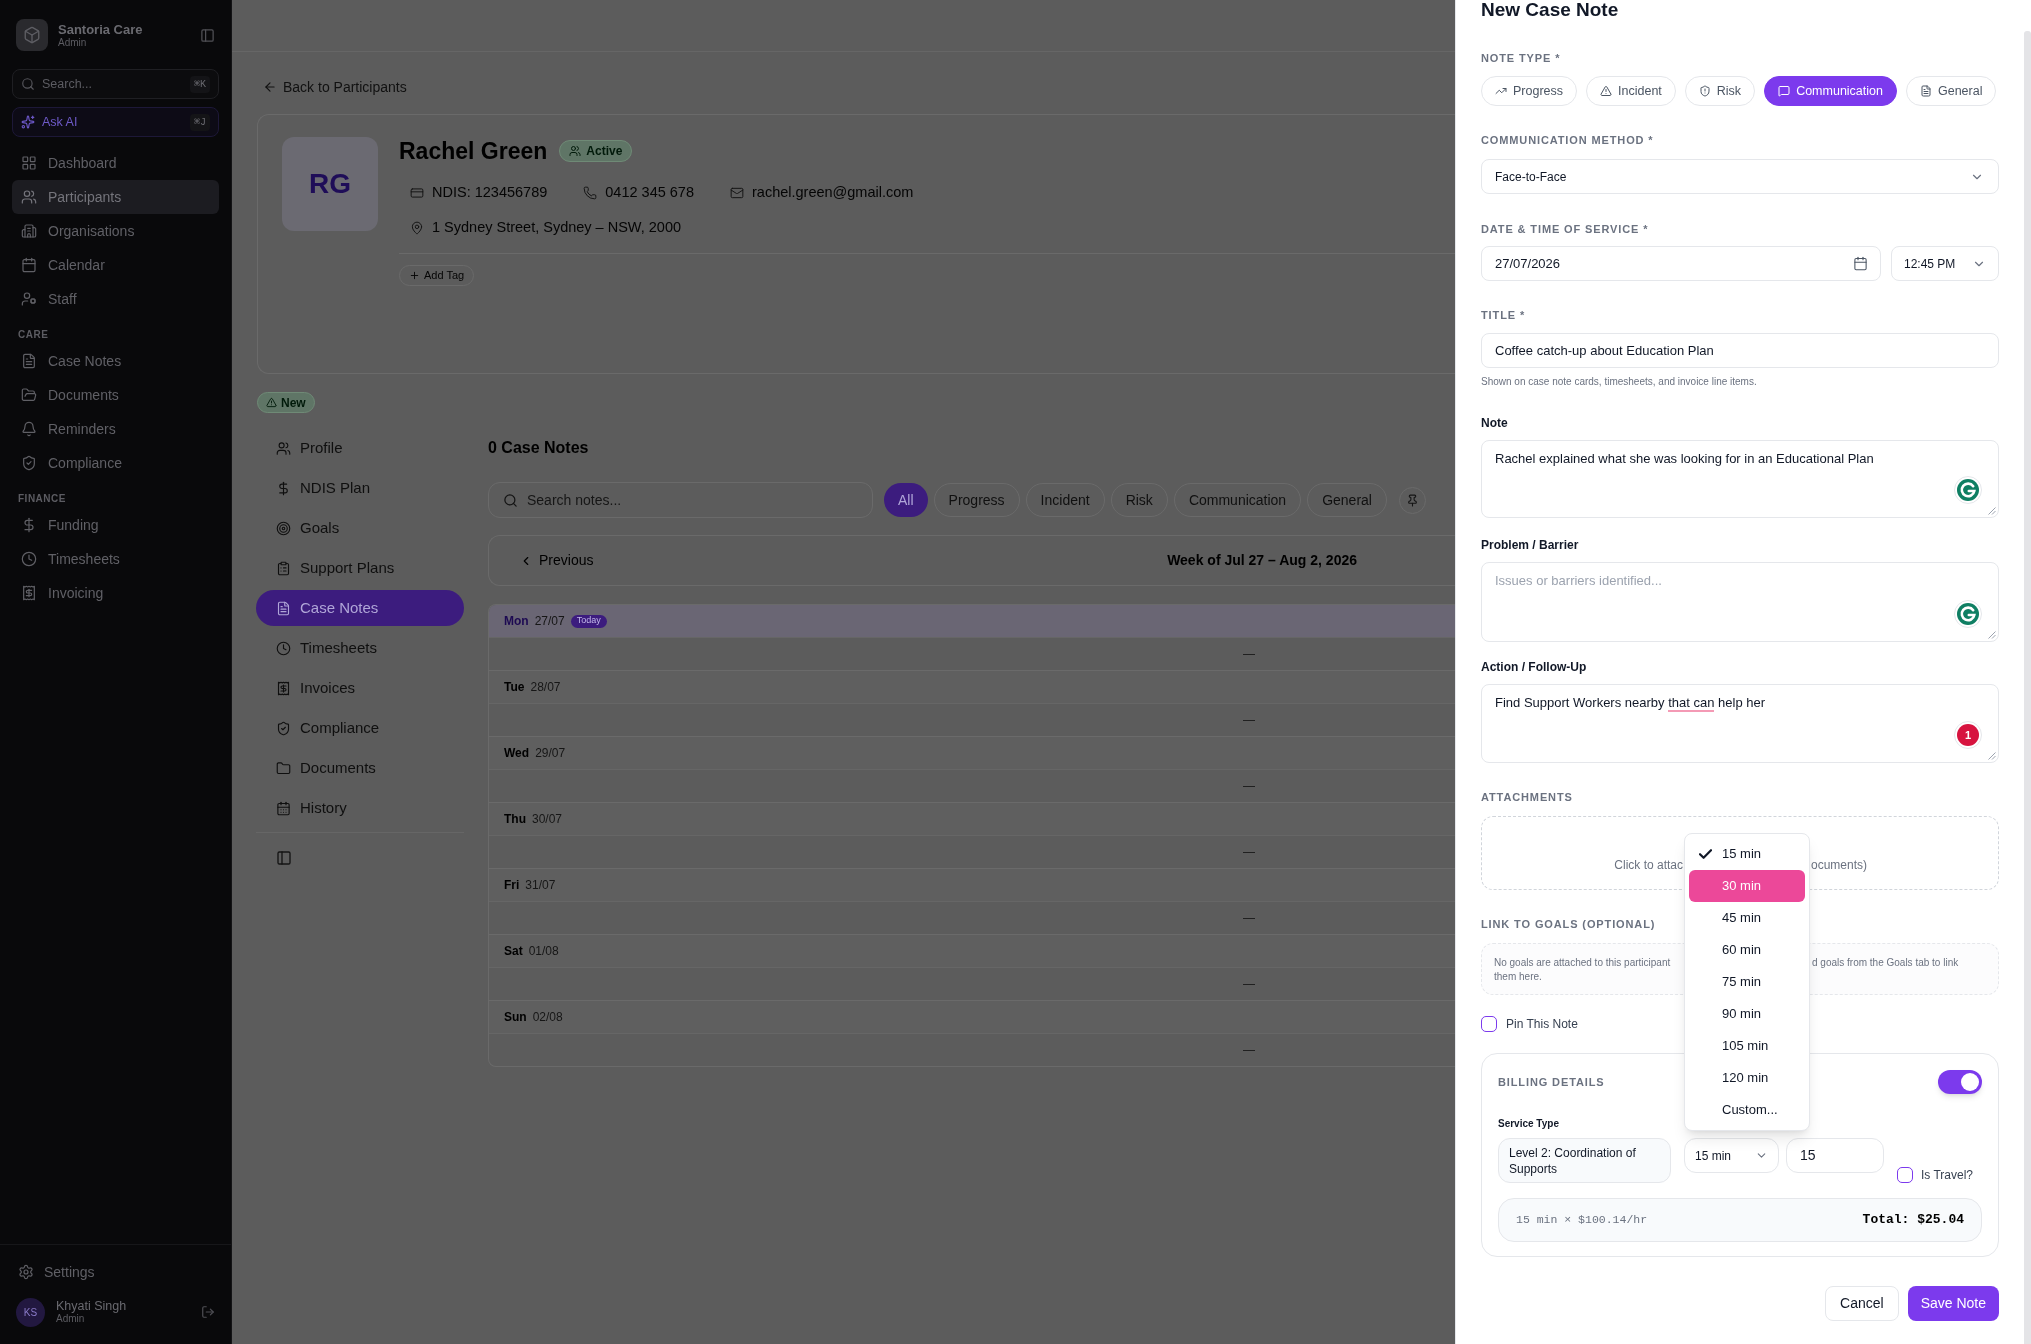  I want to click on ndis-number-text: NDIS: 123456789, so click(490, 192).